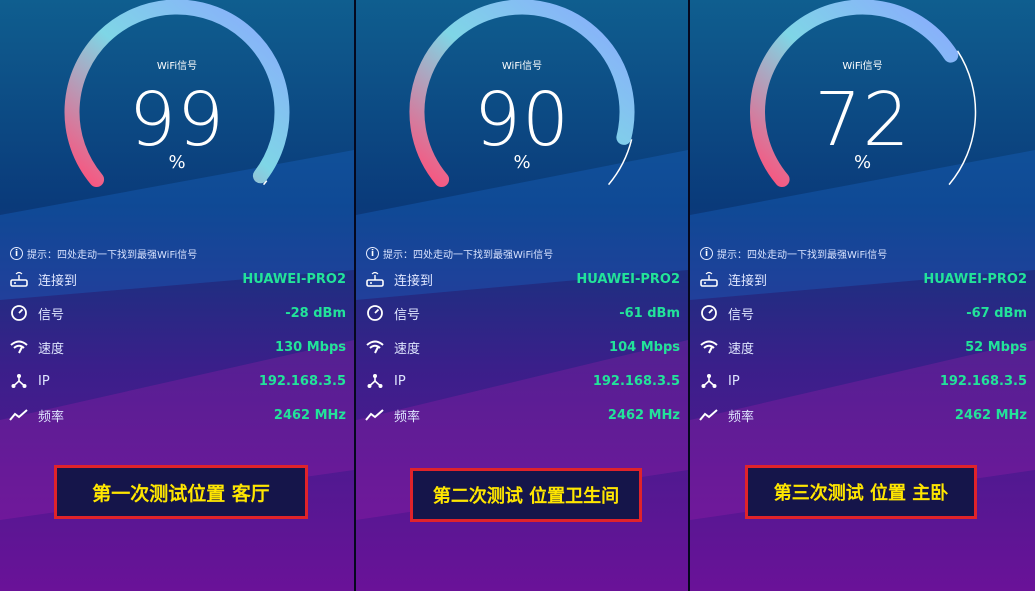 The height and width of the screenshot is (591, 1035). What do you see at coordinates (862, 313) in the screenshot?
I see `info-row: 信号 -67 dBm` at bounding box center [862, 313].